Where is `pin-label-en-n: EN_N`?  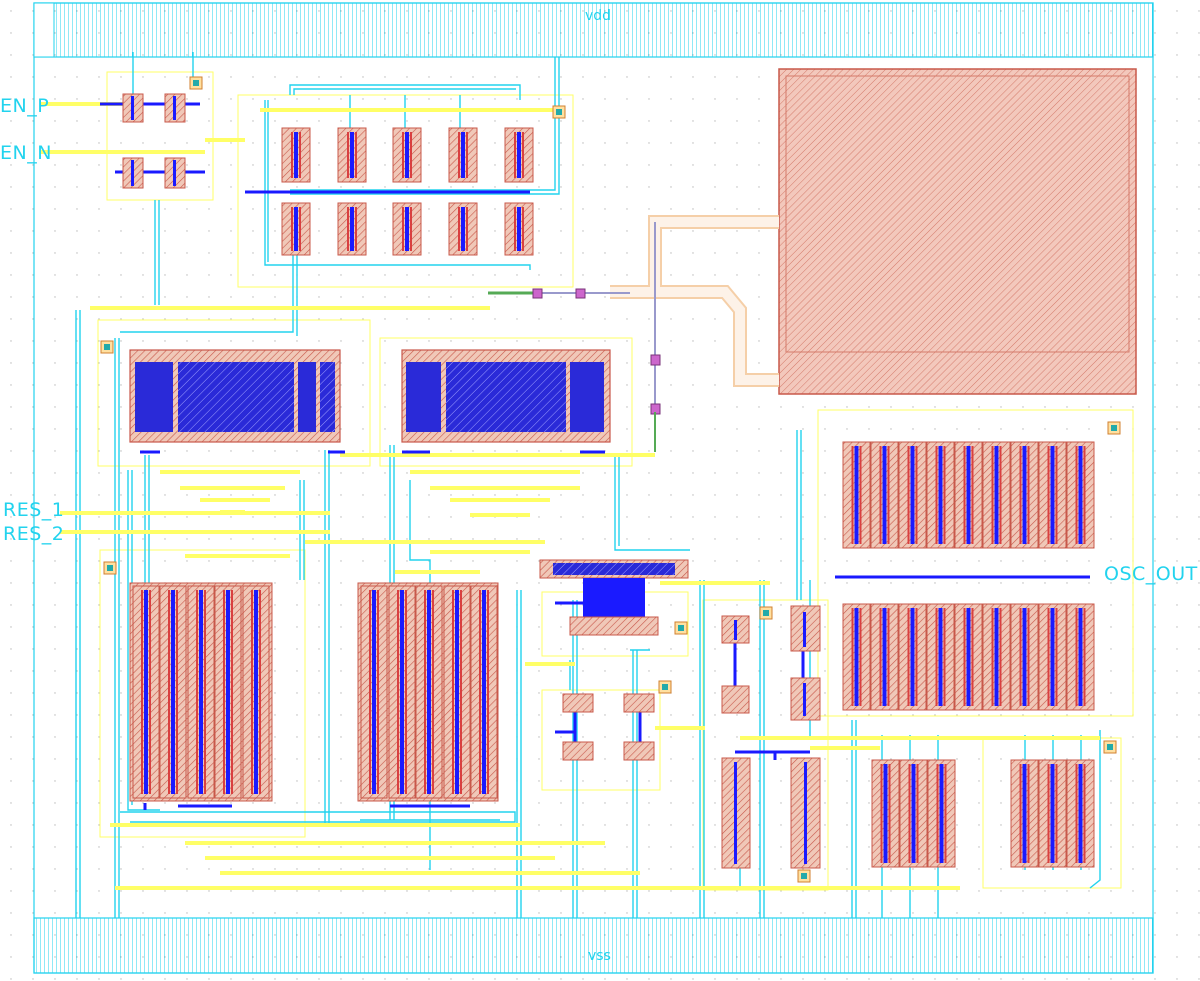 pin-label-en-n: EN_N is located at coordinates (26, 153).